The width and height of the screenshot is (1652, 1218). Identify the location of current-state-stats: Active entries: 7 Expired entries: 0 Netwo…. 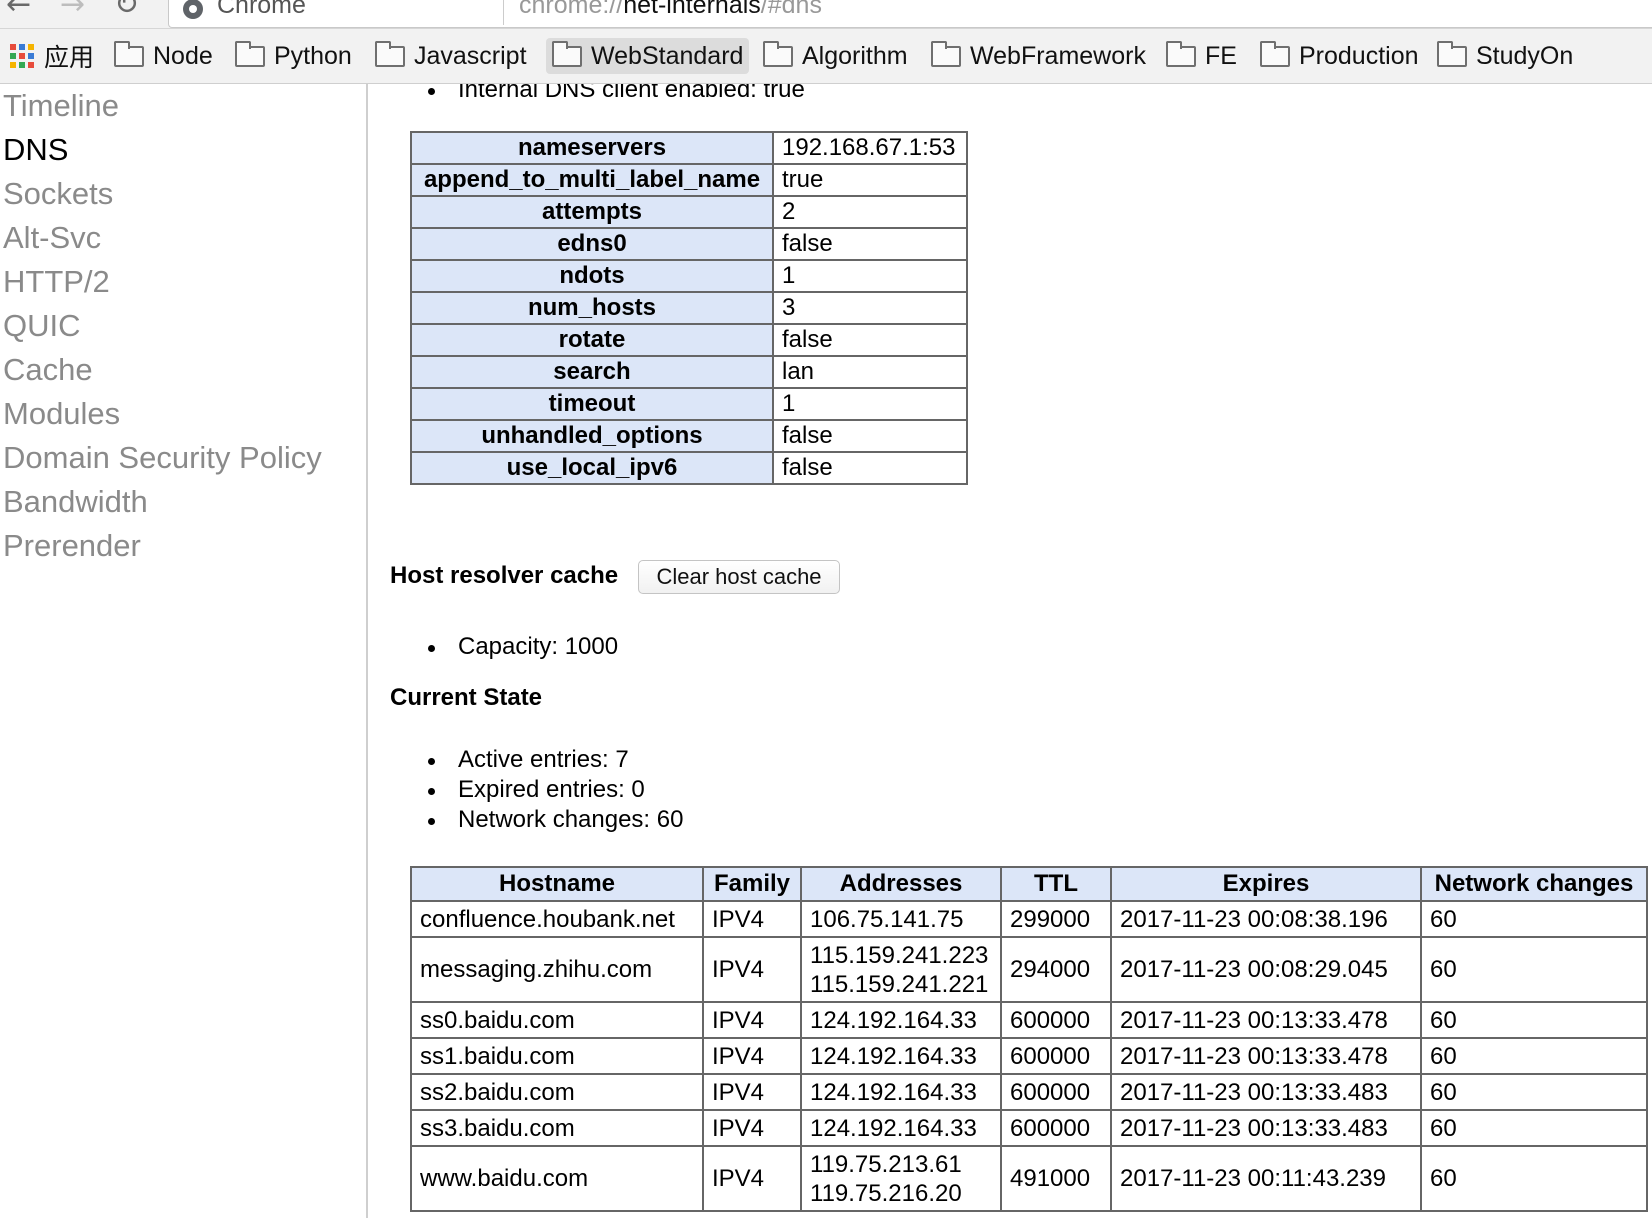
(526, 790).